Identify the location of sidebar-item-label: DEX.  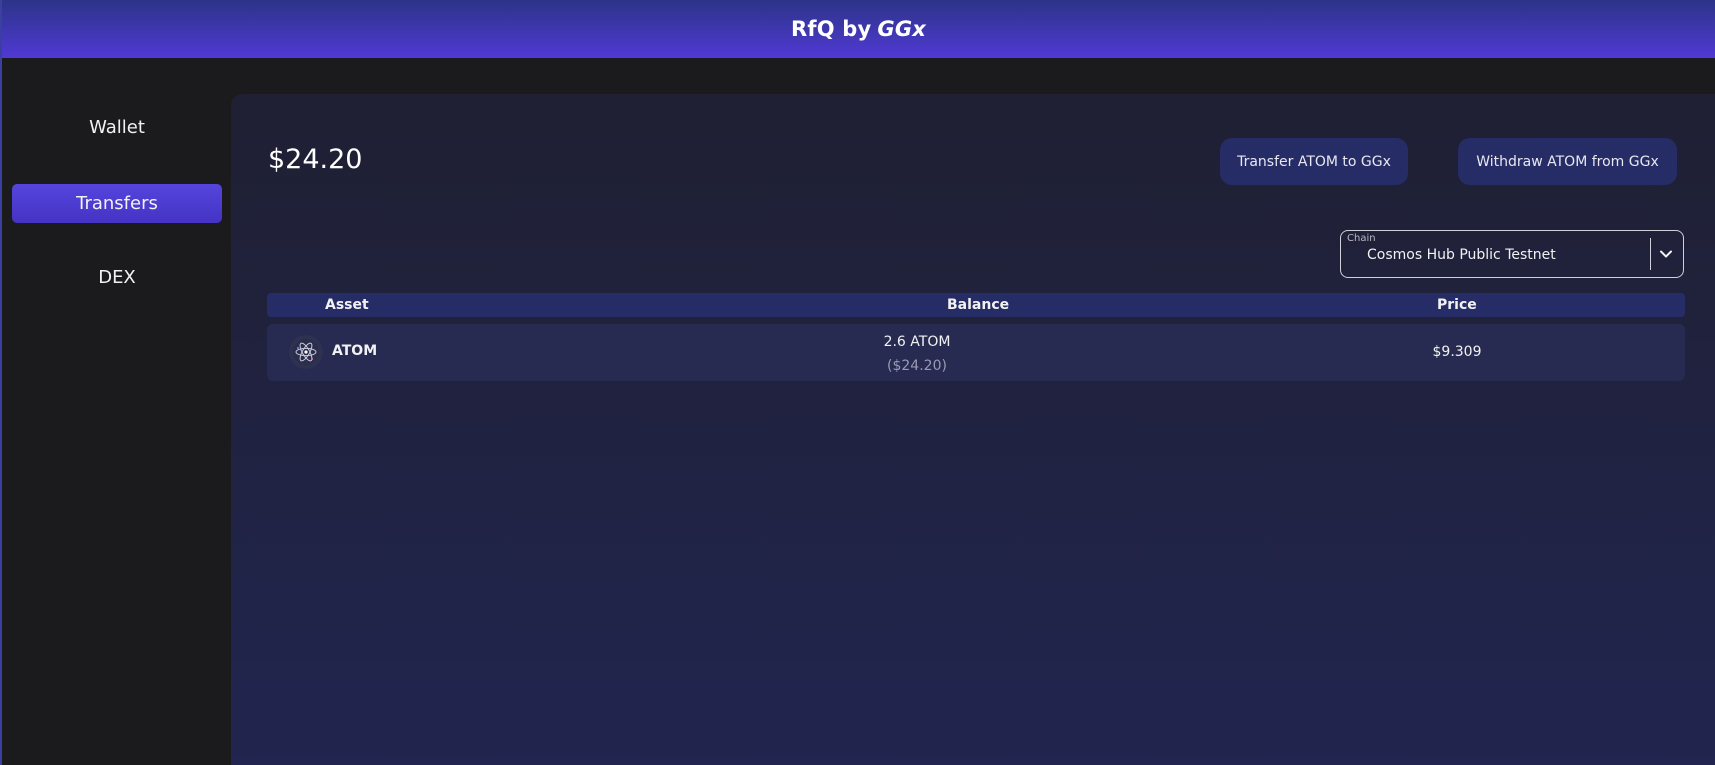
(117, 277).